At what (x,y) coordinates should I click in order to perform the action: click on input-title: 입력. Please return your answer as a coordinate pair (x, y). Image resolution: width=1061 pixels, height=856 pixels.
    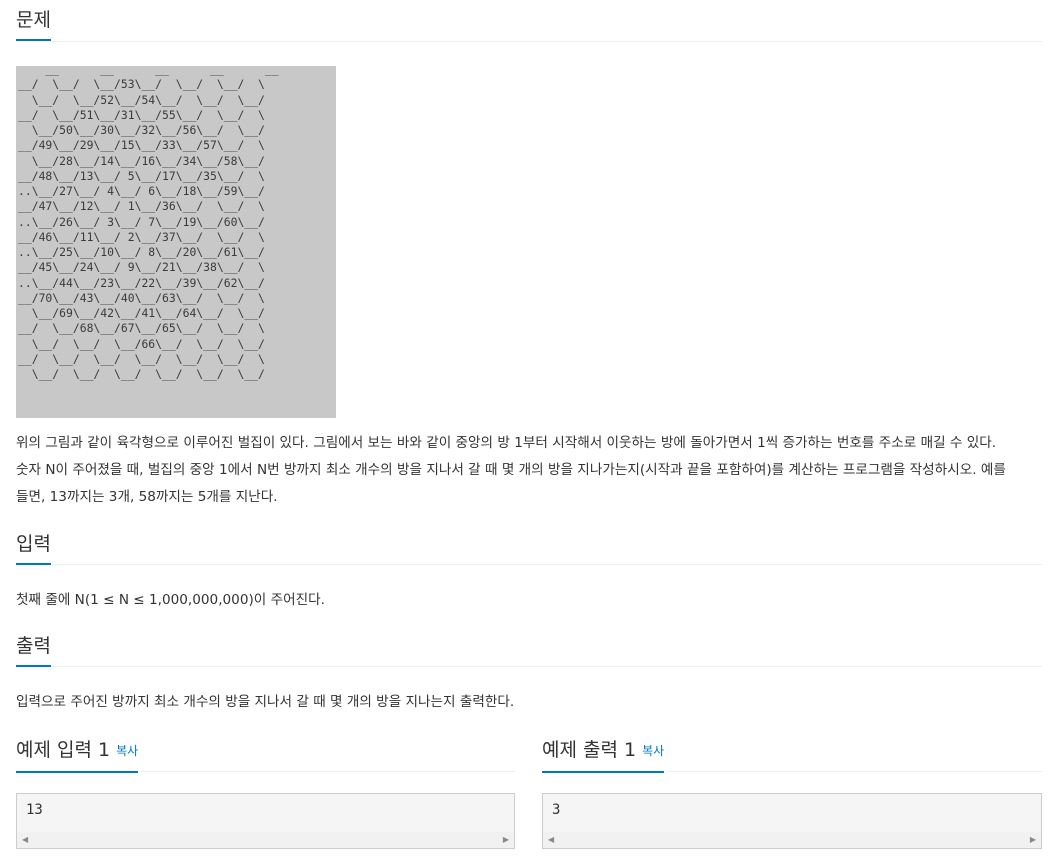
    Looking at the image, I should click on (33, 548).